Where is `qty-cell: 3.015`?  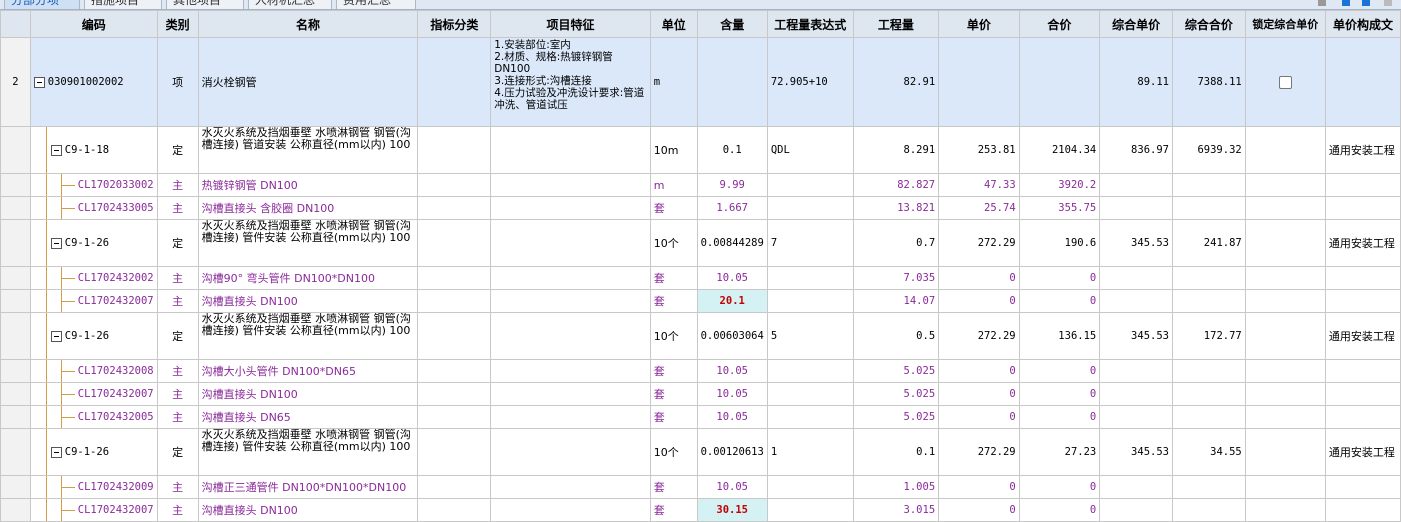 qty-cell: 3.015 is located at coordinates (896, 510).